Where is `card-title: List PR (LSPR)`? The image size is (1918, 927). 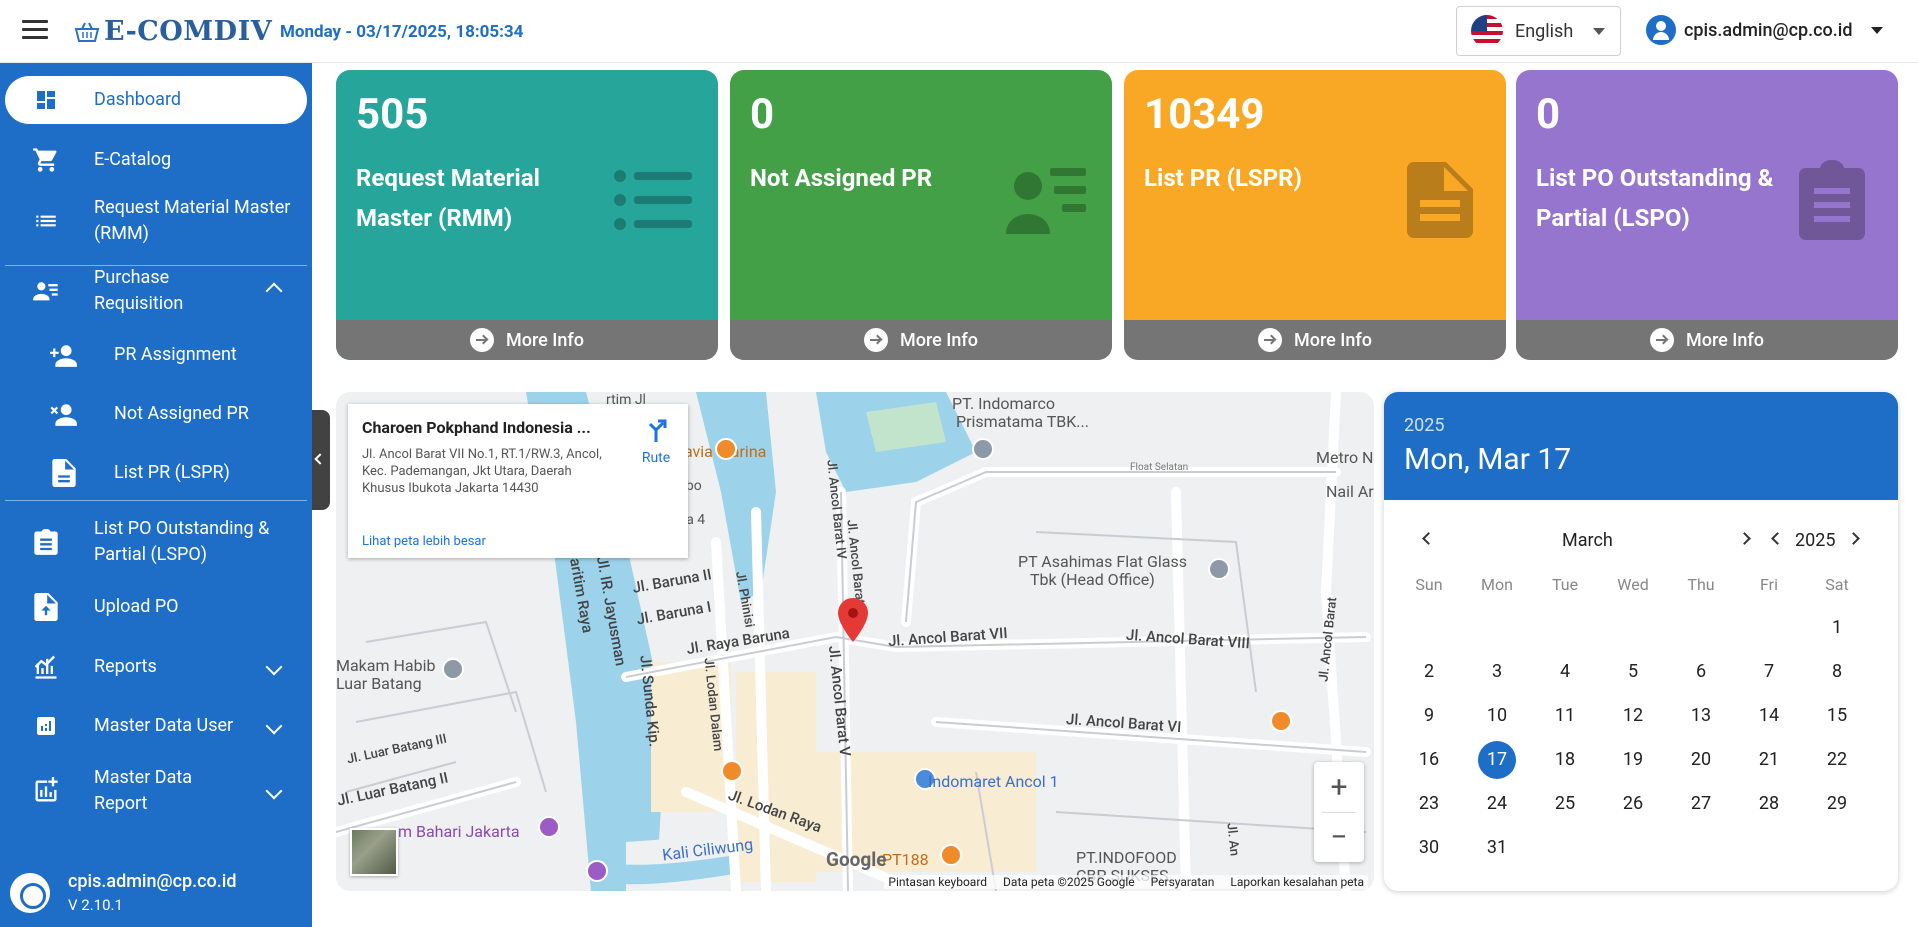 card-title: List PR (LSPR) is located at coordinates (1223, 178).